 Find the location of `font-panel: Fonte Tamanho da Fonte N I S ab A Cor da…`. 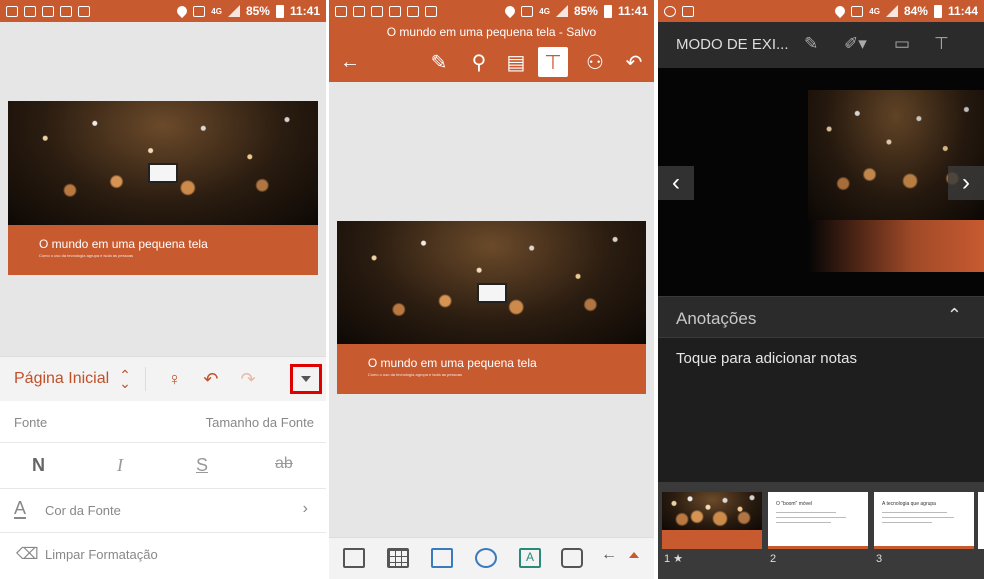

font-panel: Fonte Tamanho da Fonte N I S ab A Cor da… is located at coordinates (163, 490).